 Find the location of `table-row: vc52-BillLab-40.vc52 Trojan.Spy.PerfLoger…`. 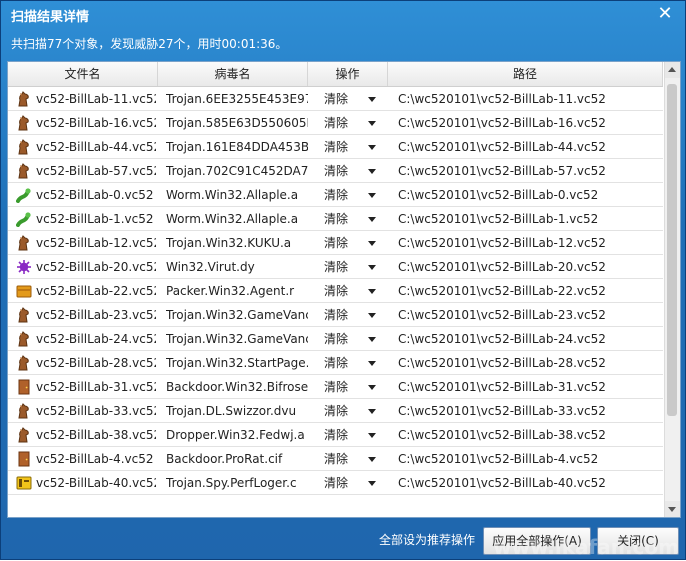

table-row: vc52-BillLab-40.vc52 Trojan.Spy.PerfLoger… is located at coordinates (335, 483).